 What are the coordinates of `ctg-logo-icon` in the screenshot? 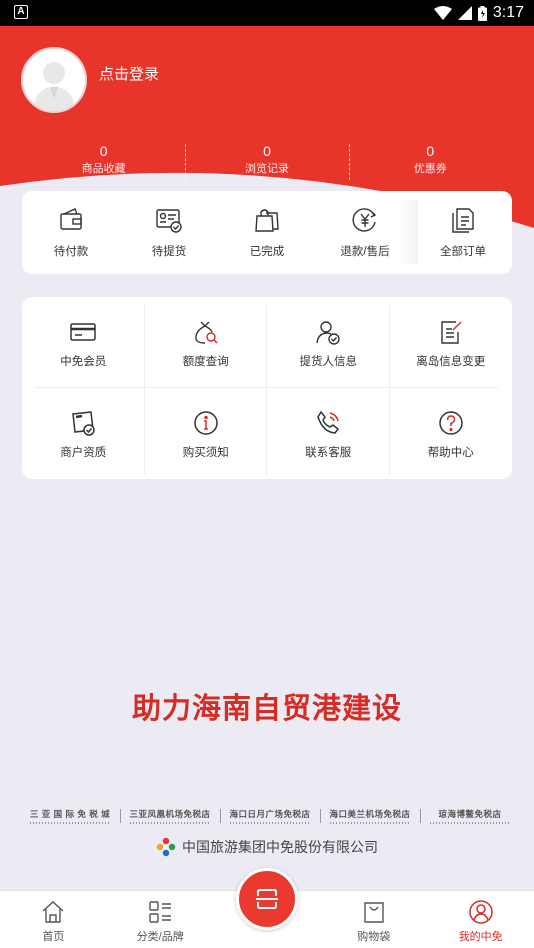 It's located at (166, 847).